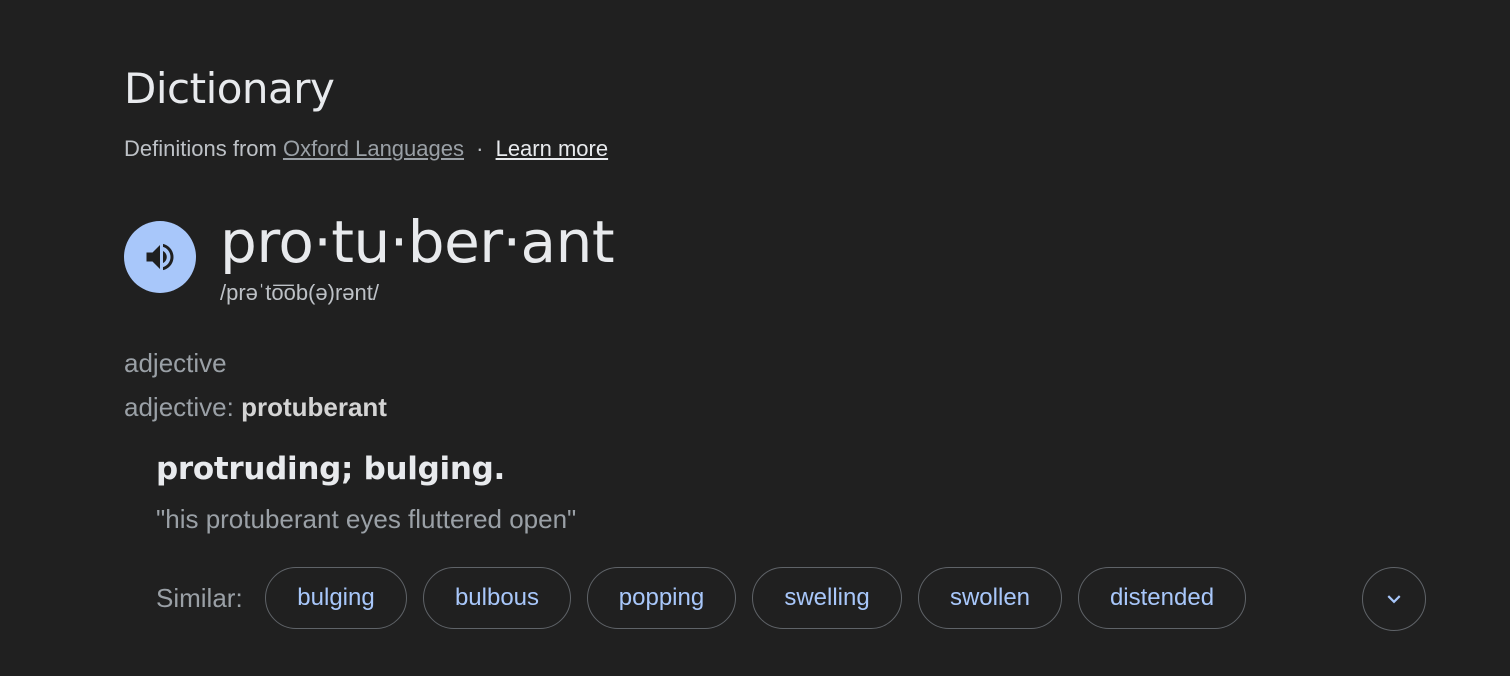  Describe the element at coordinates (661, 598) in the screenshot. I see `similar-chip-popping: popping` at that location.